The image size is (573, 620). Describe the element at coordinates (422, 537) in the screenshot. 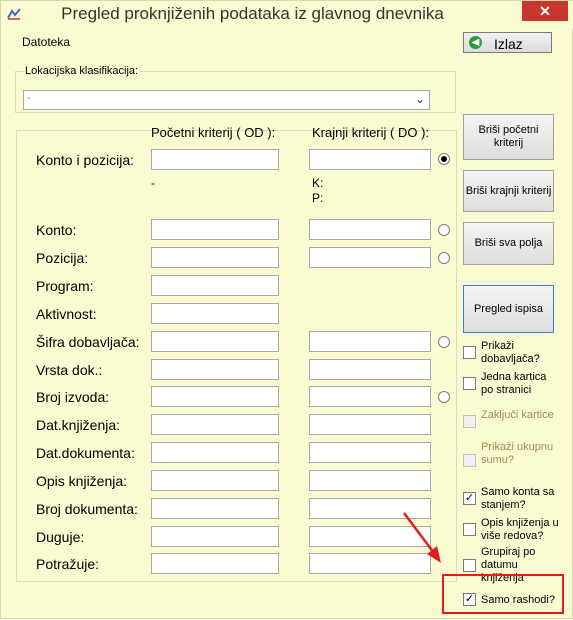

I see `annotation-arrow-icon` at that location.